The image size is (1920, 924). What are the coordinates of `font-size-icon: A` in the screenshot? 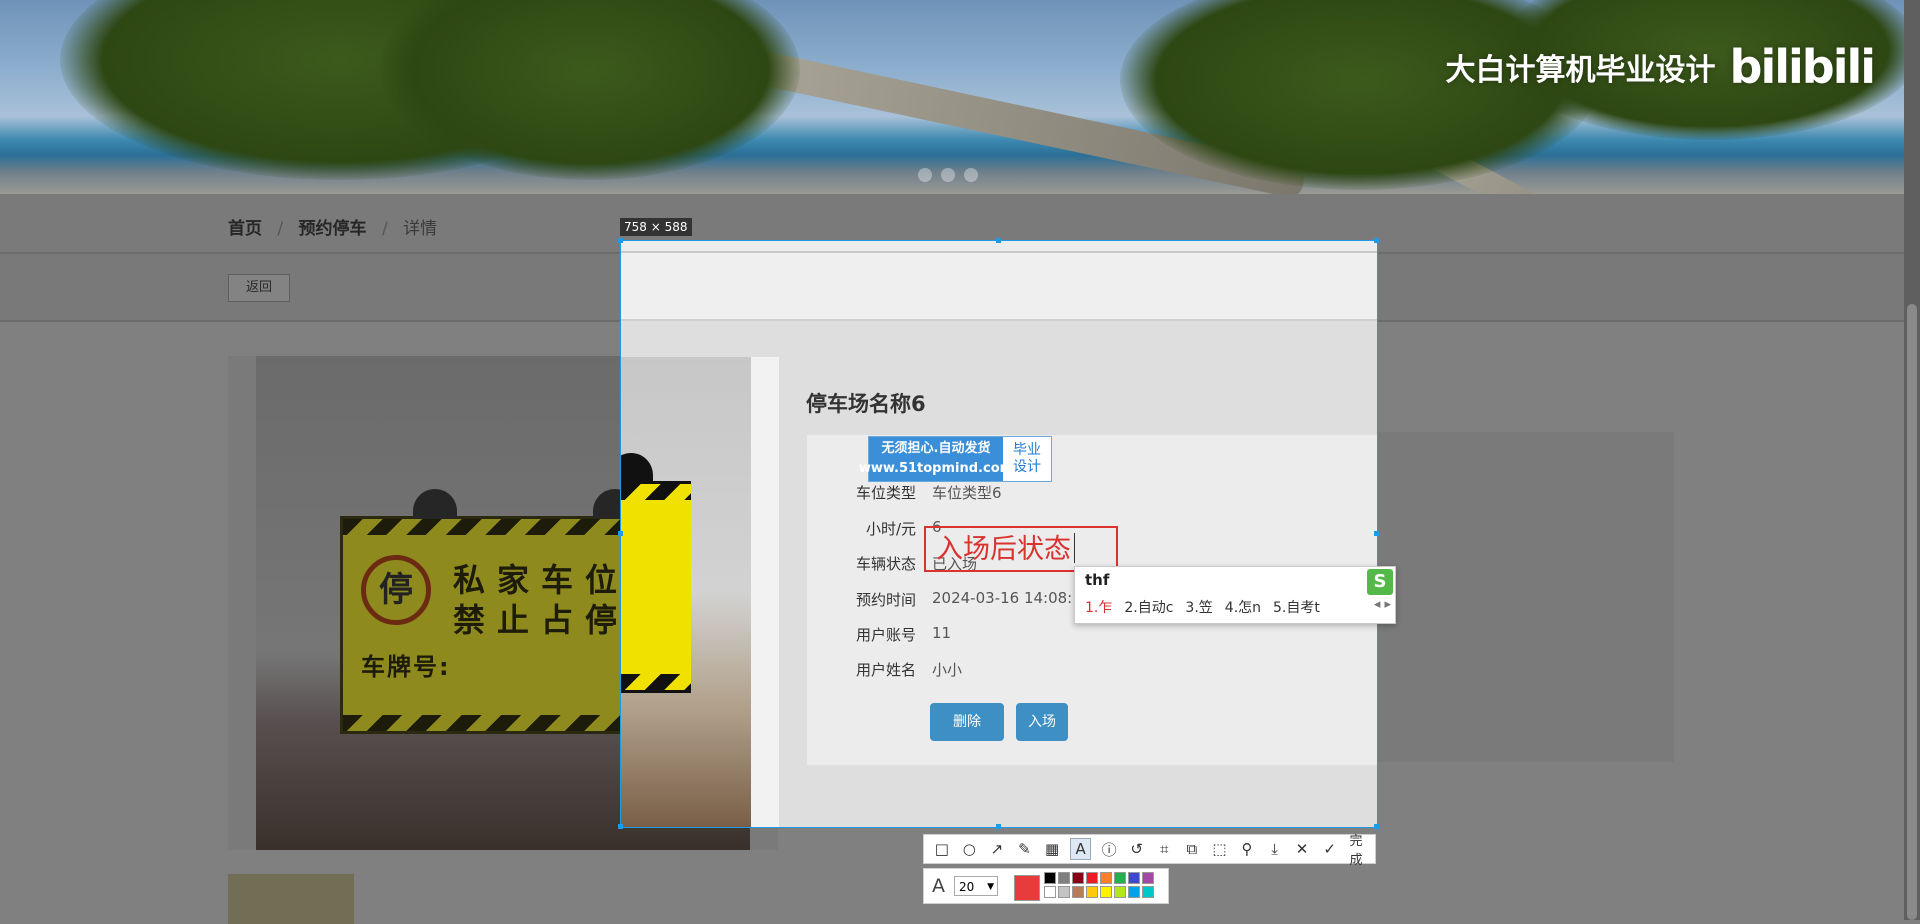 It's located at (938, 886).